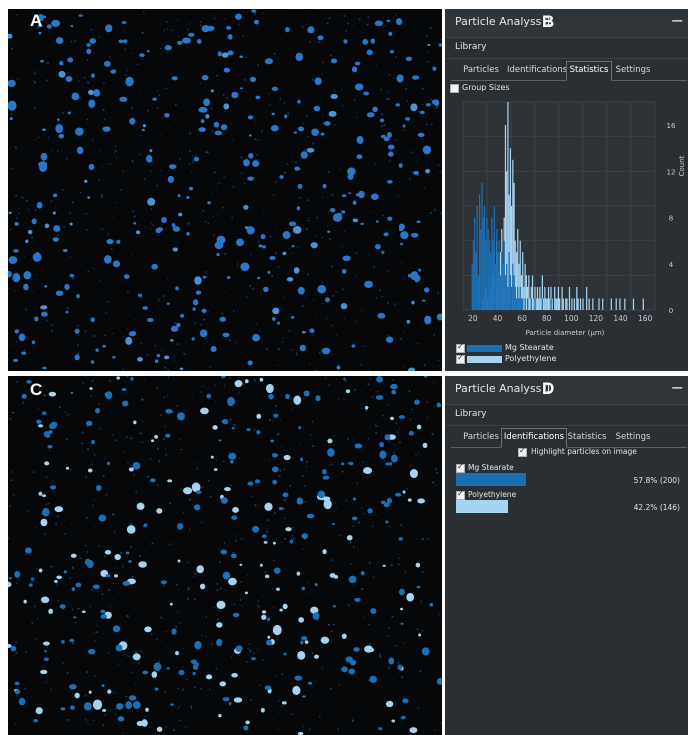  Describe the element at coordinates (589, 71) in the screenshot. I see `tab-statistics: Statistics` at that location.